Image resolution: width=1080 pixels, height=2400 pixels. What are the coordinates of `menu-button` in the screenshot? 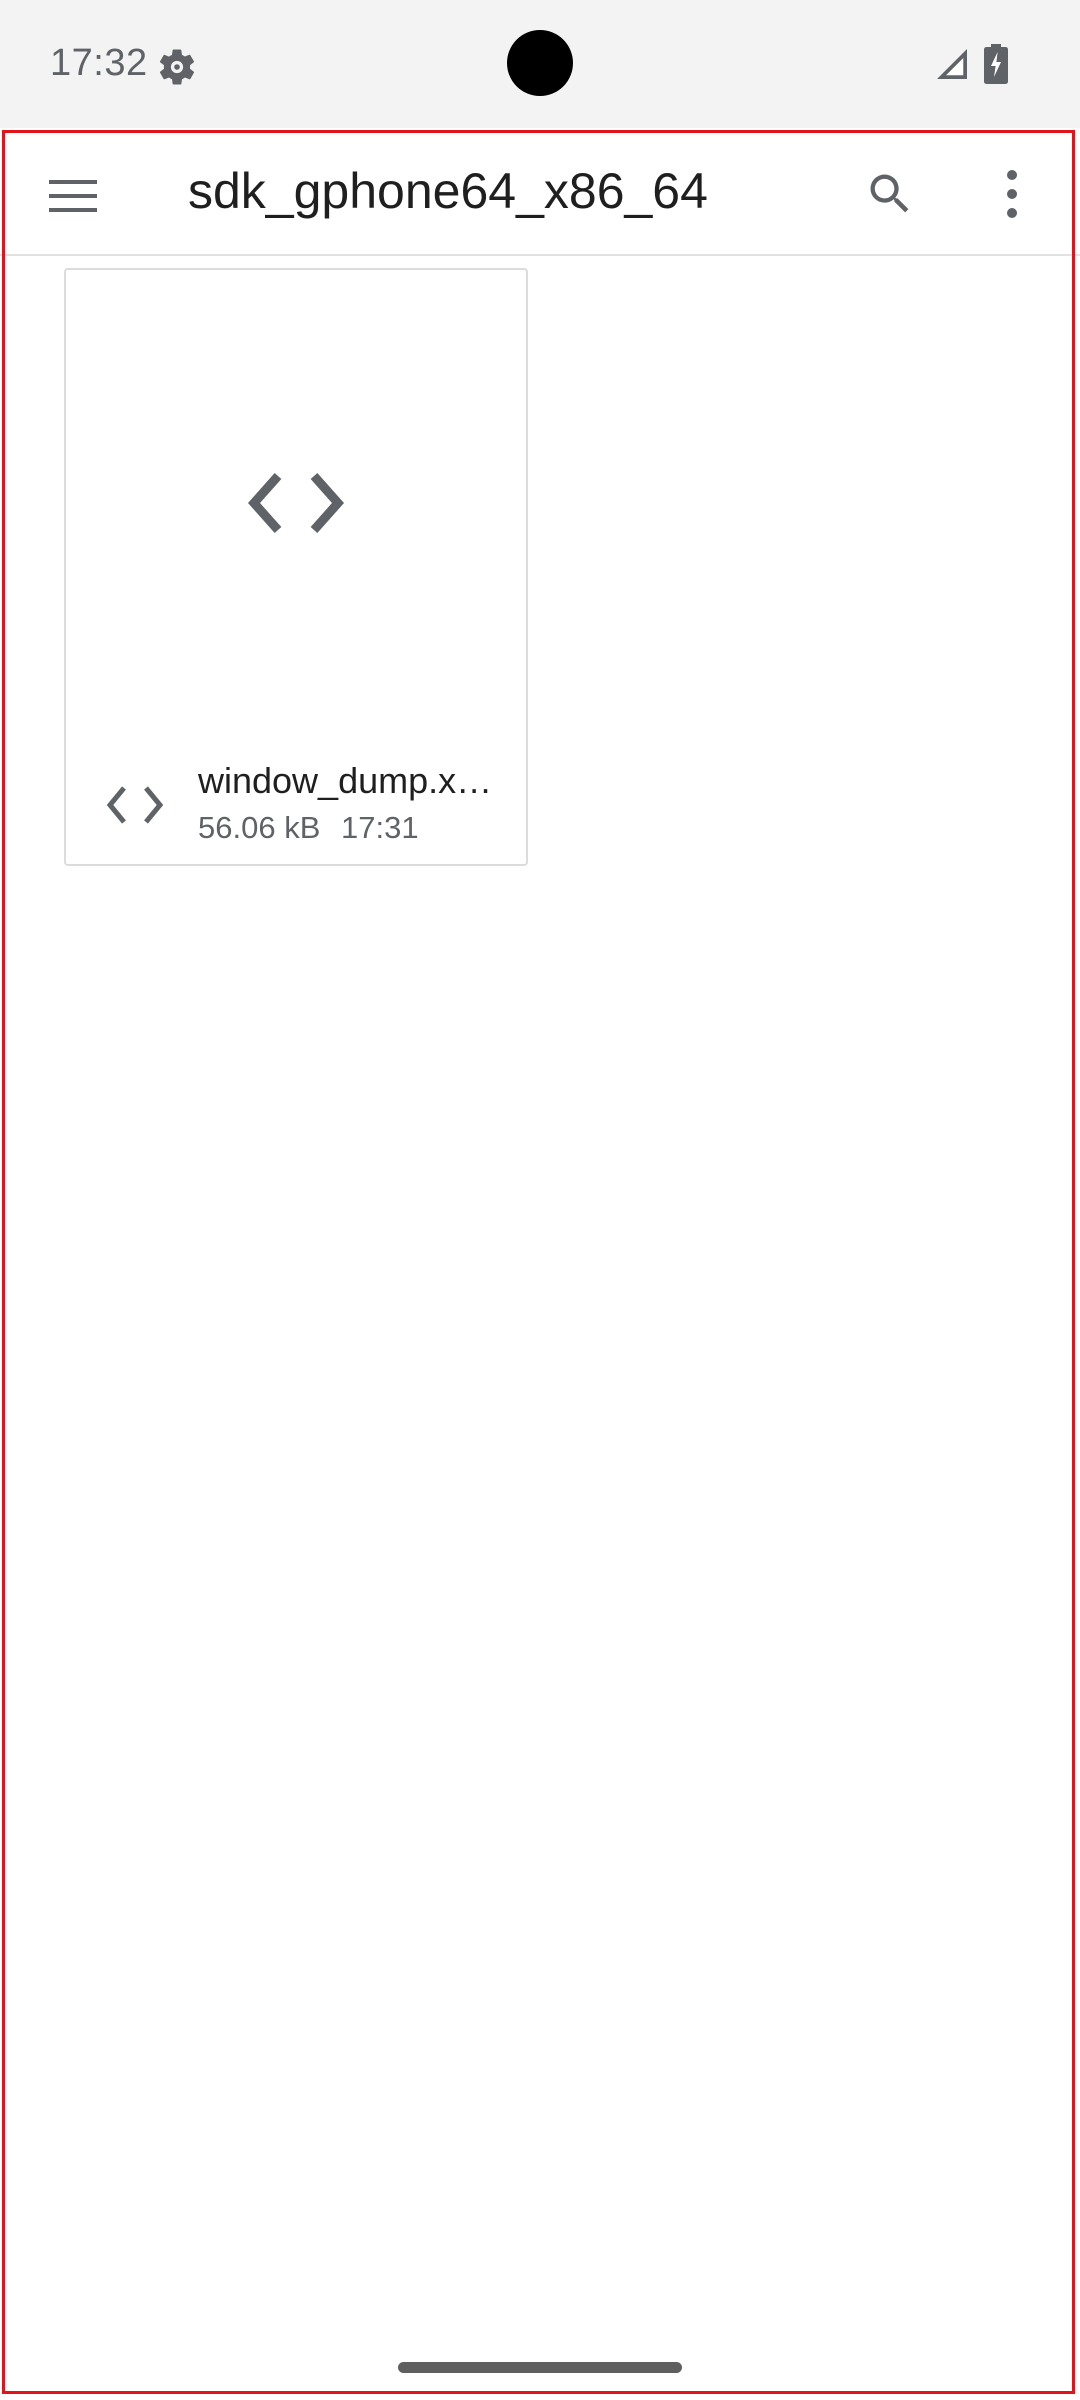 It's located at (74, 196).